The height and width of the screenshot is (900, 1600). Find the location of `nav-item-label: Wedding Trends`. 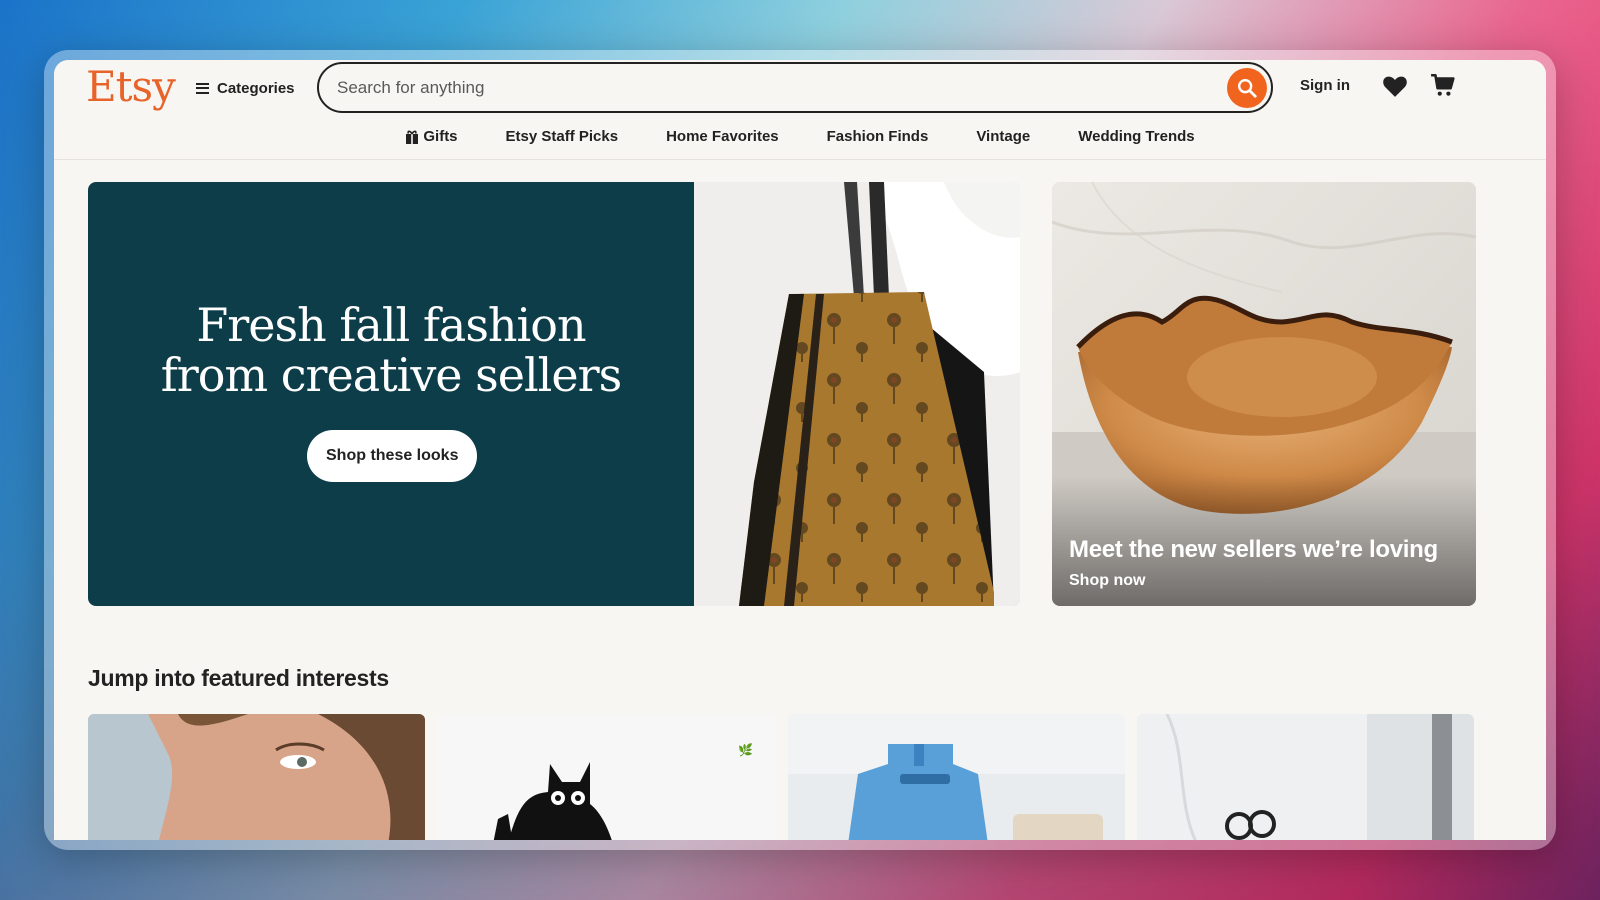

nav-item-label: Wedding Trends is located at coordinates (1136, 136).